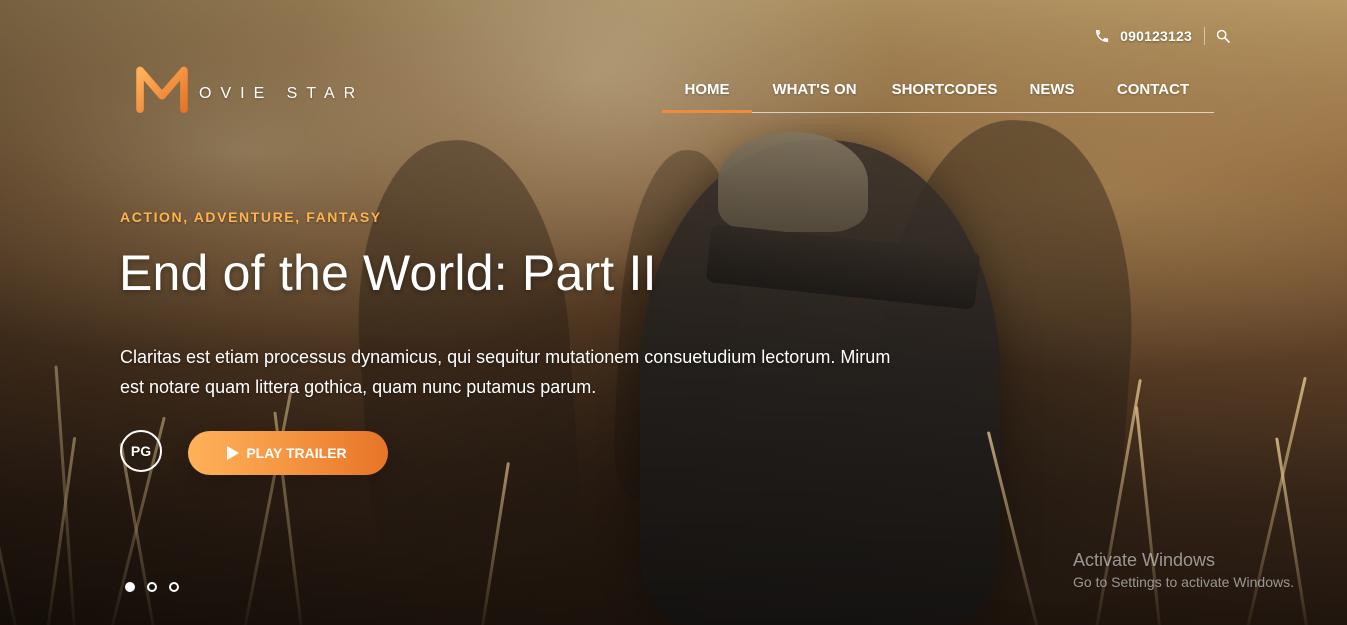 The image size is (1347, 625). What do you see at coordinates (1204, 36) in the screenshot?
I see `contact-divider` at bounding box center [1204, 36].